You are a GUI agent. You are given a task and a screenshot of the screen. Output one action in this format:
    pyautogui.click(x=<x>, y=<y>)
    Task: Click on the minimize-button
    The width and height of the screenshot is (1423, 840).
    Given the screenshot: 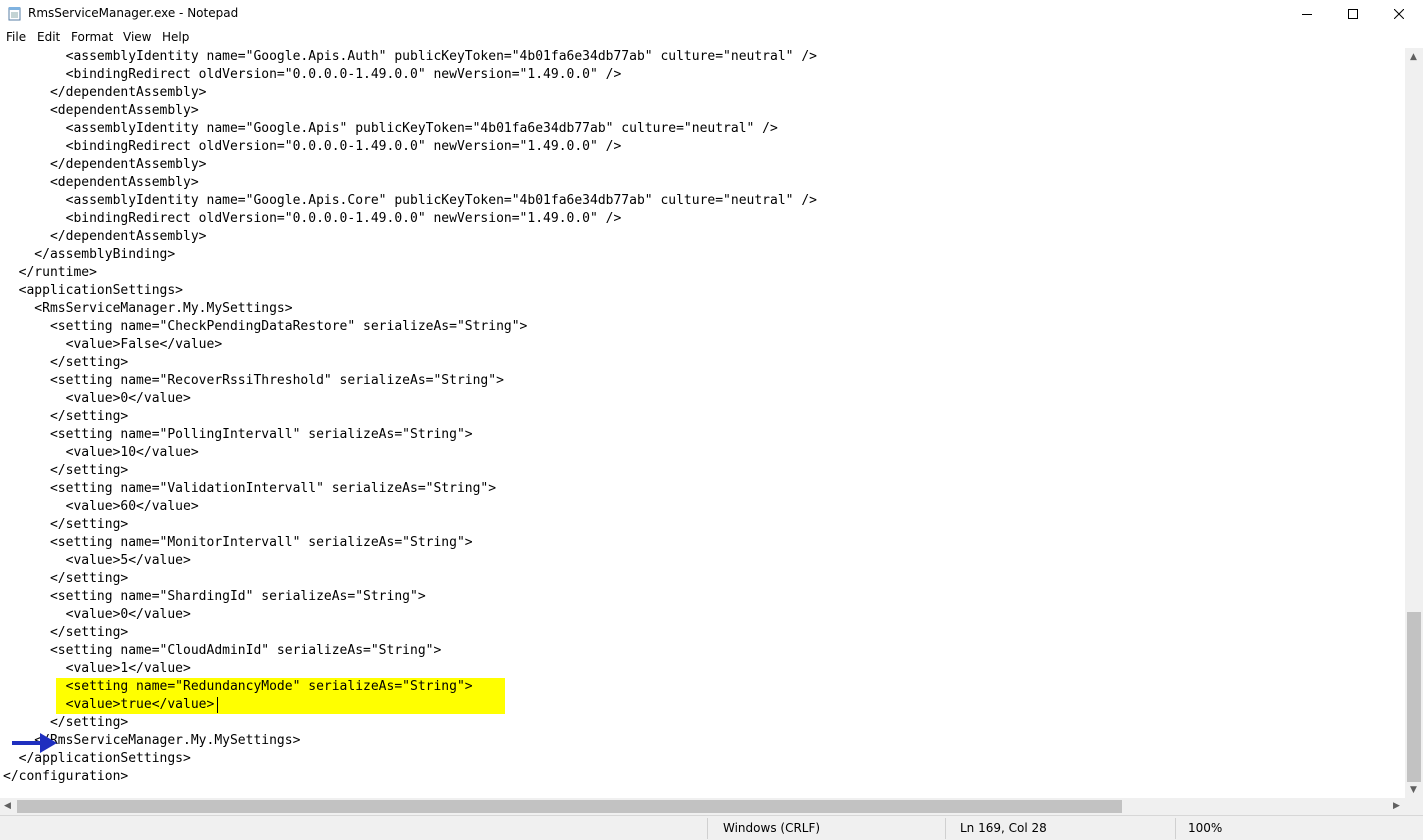 What is the action you would take?
    pyautogui.click(x=1307, y=13)
    